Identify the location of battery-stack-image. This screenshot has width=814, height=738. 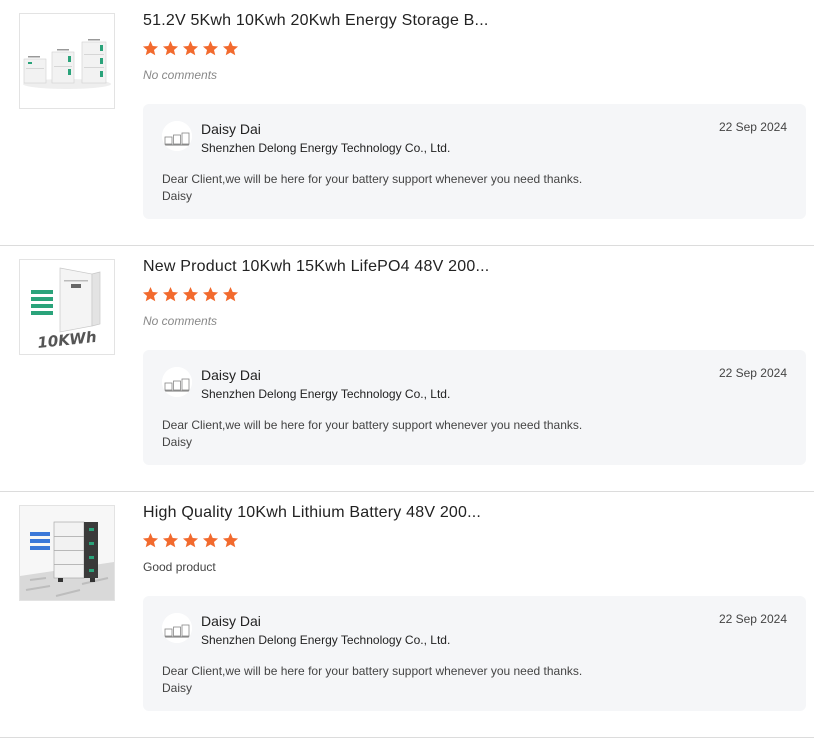
(67, 61).